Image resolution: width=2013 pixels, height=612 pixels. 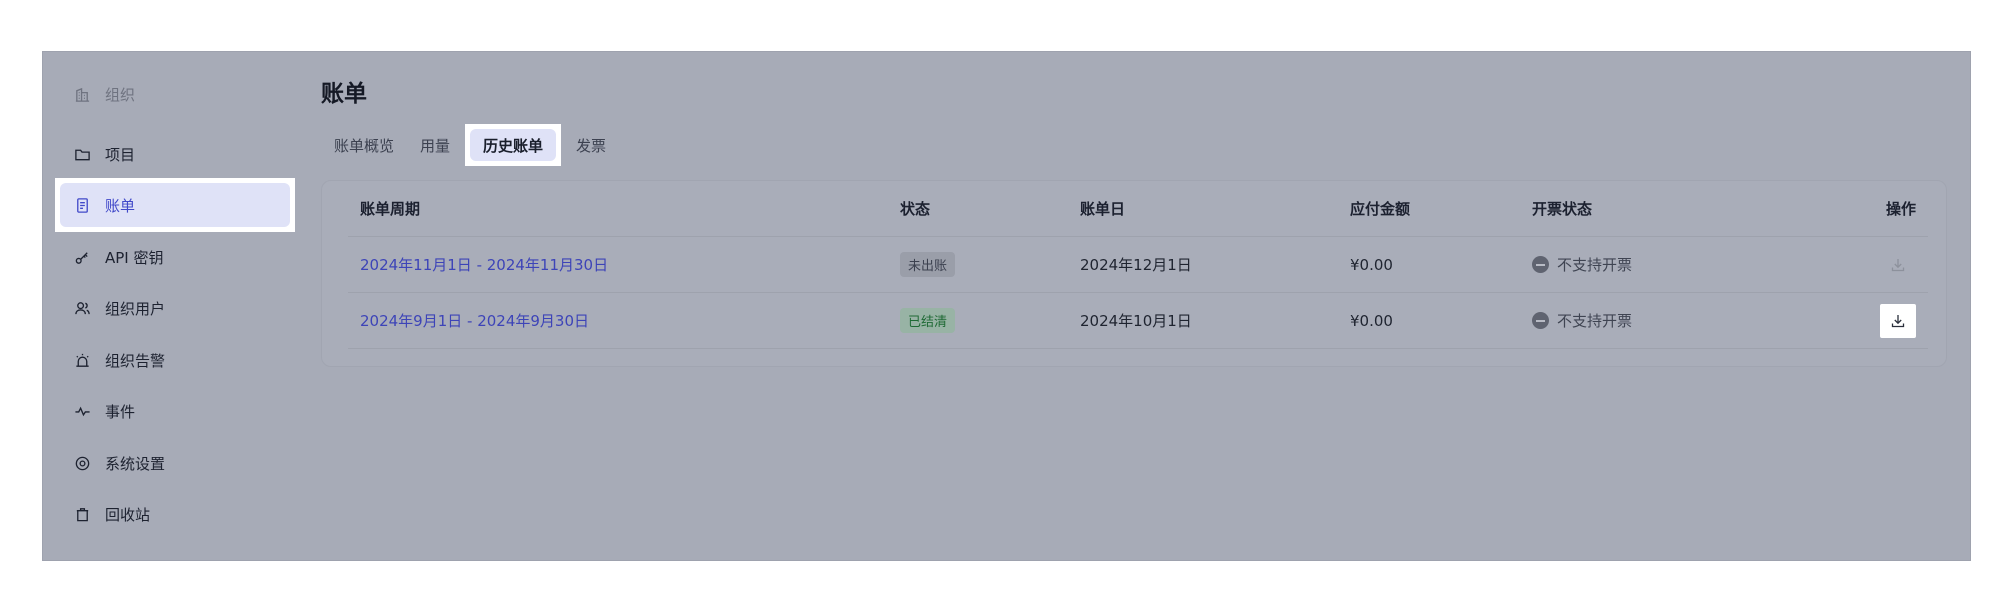 What do you see at coordinates (1103, 209) in the screenshot?
I see `column-header-bill-date: 账单日` at bounding box center [1103, 209].